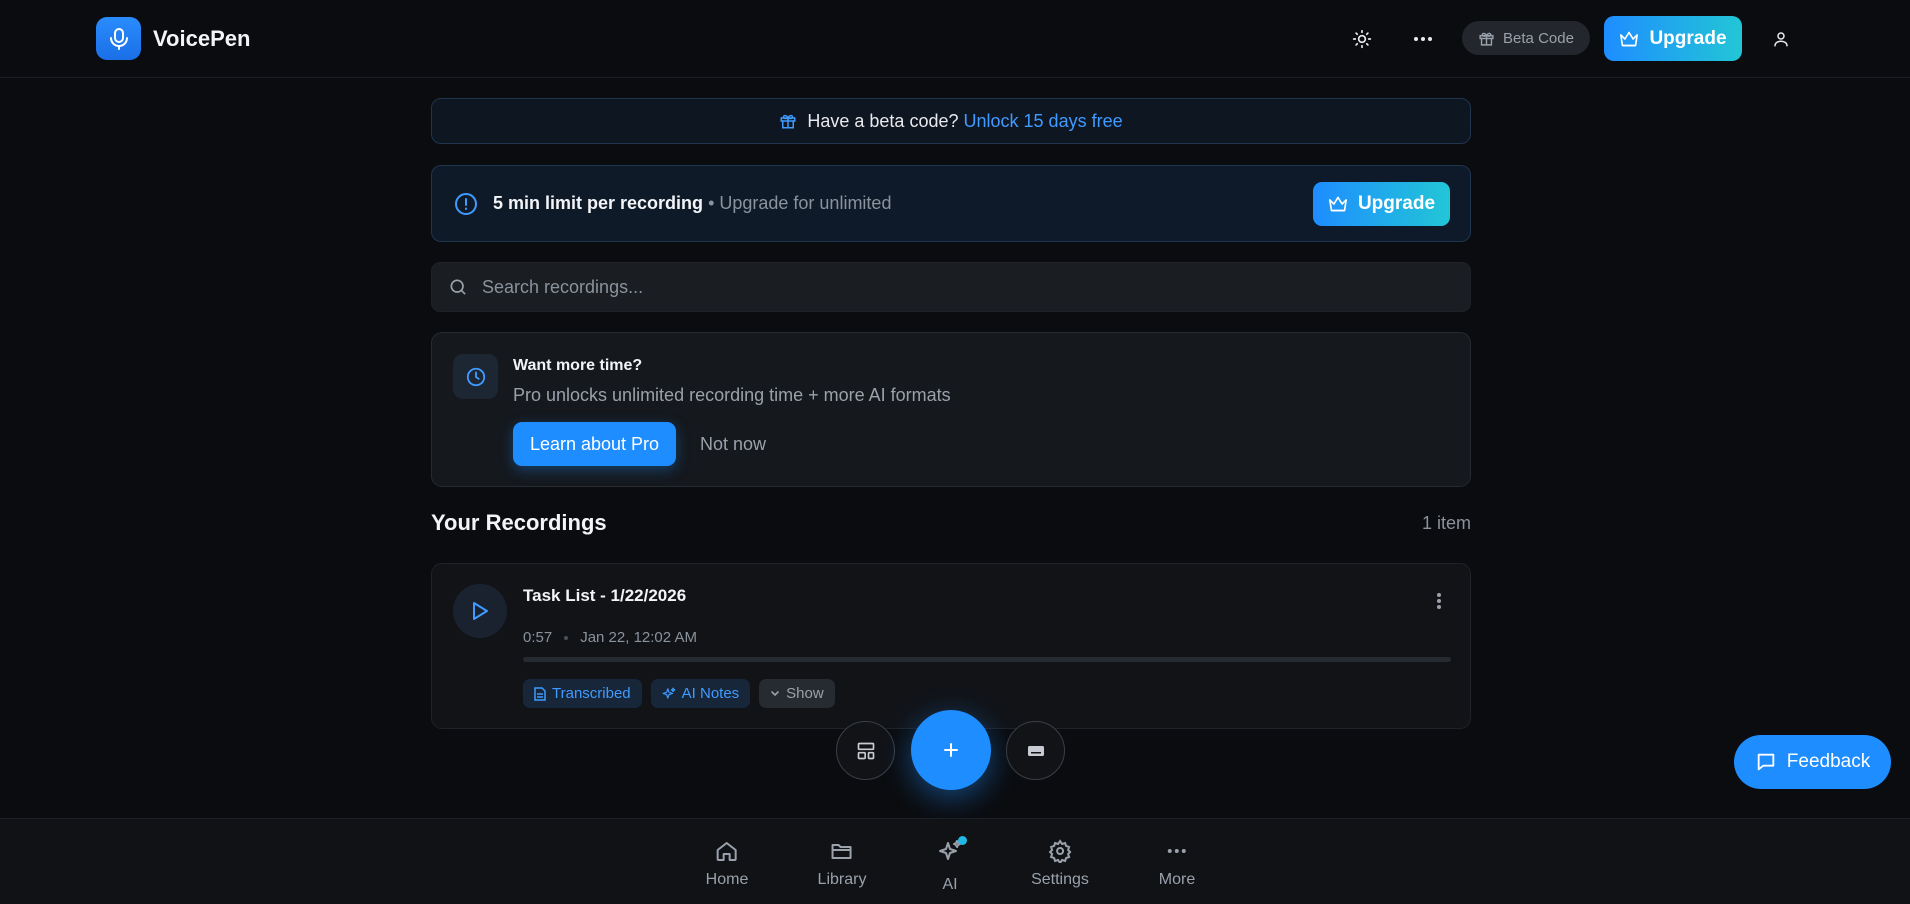  What do you see at coordinates (962, 840) in the screenshot?
I see `notification-dot` at bounding box center [962, 840].